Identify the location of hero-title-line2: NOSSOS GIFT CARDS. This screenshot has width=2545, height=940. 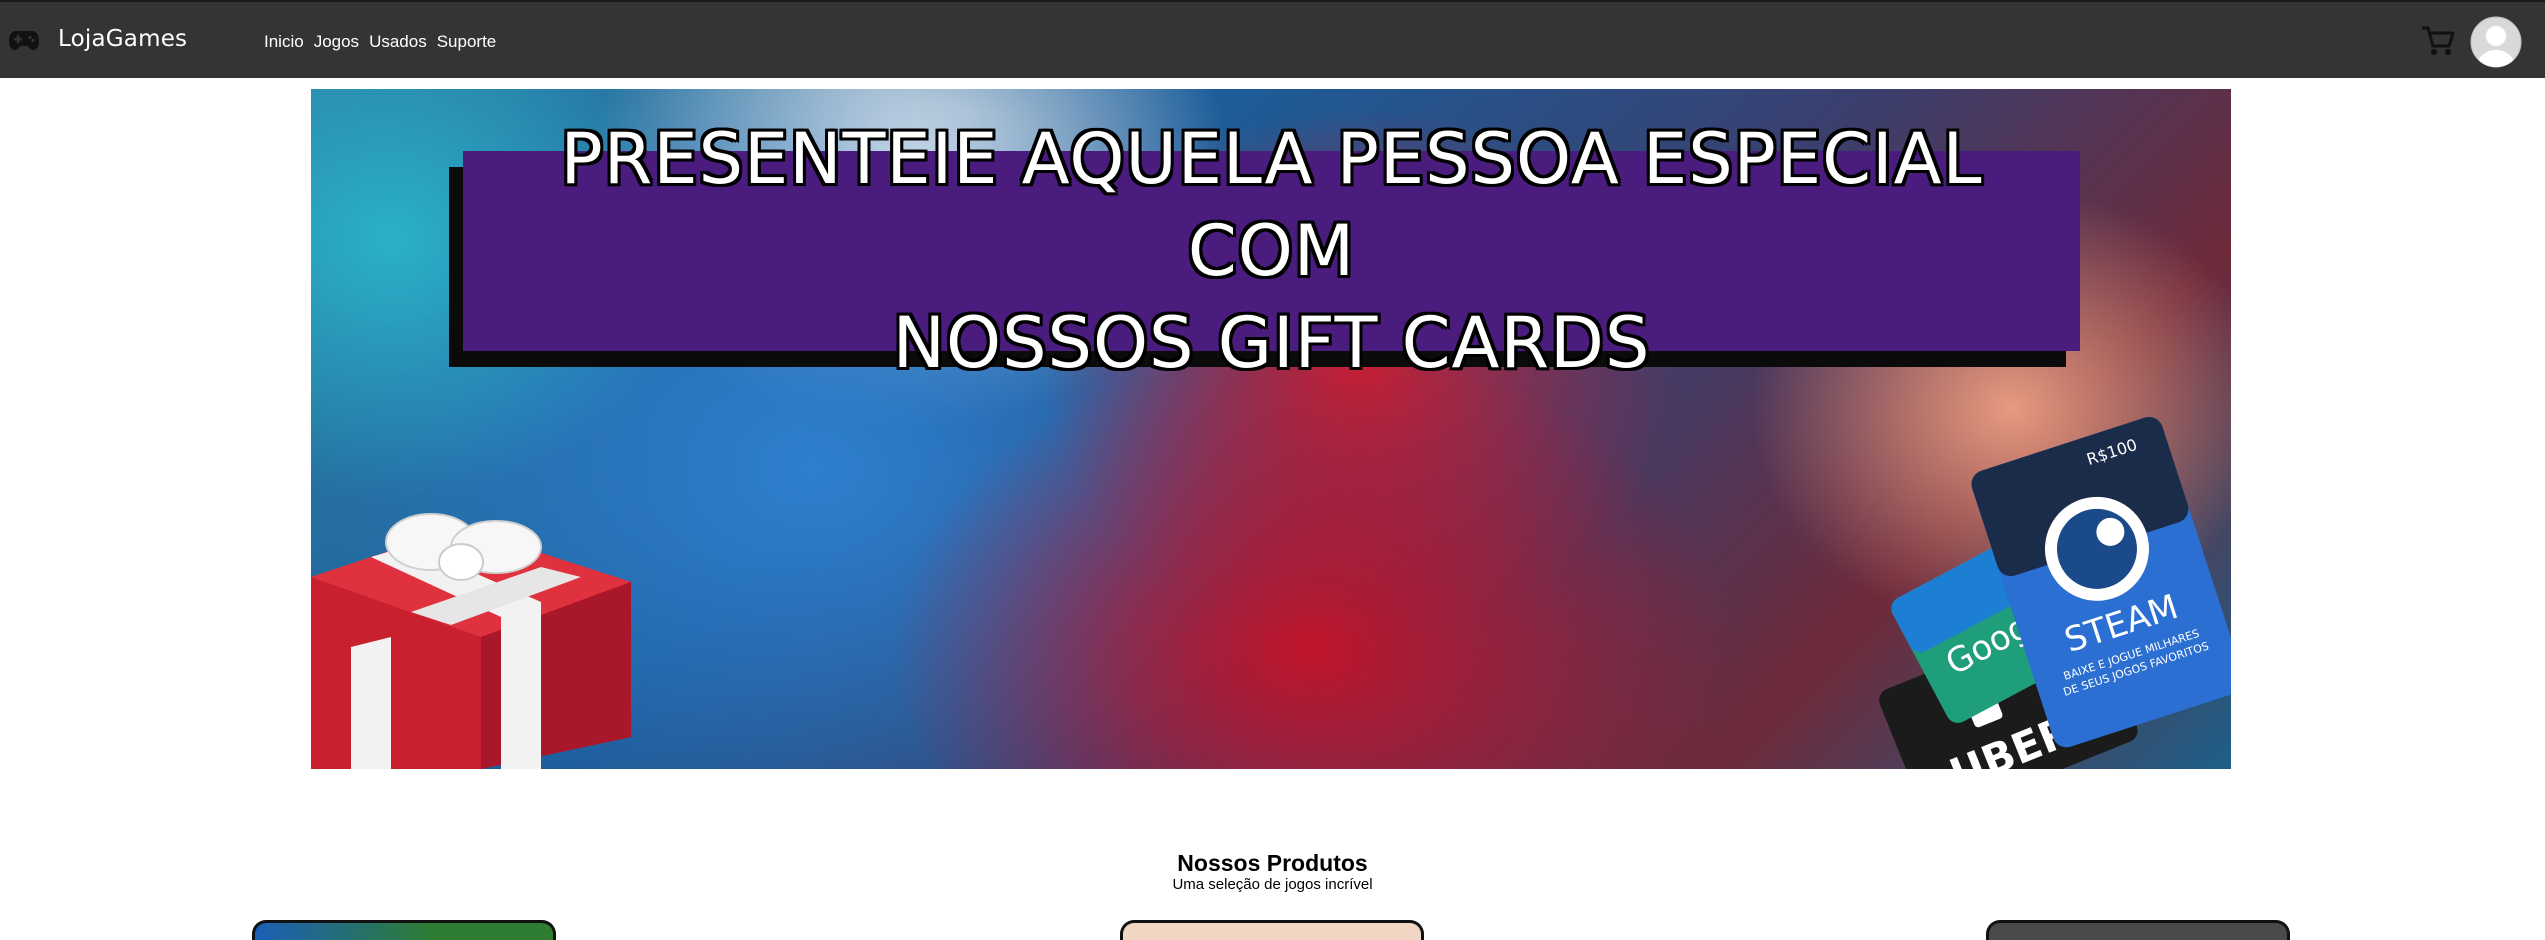
(1271, 343).